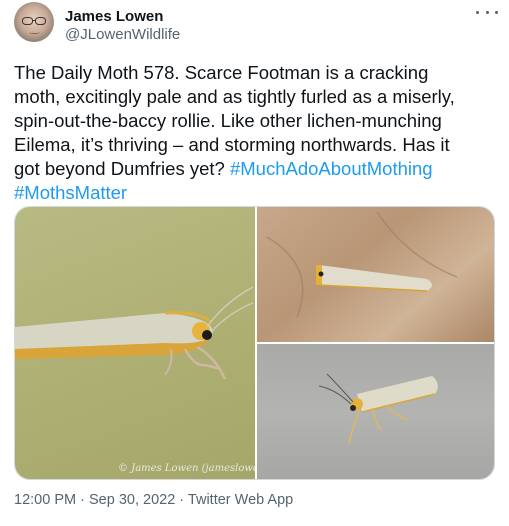 The width and height of the screenshot is (509, 526). Describe the element at coordinates (132, 500) in the screenshot. I see `tweet-date: Sep 30, 2022` at that location.